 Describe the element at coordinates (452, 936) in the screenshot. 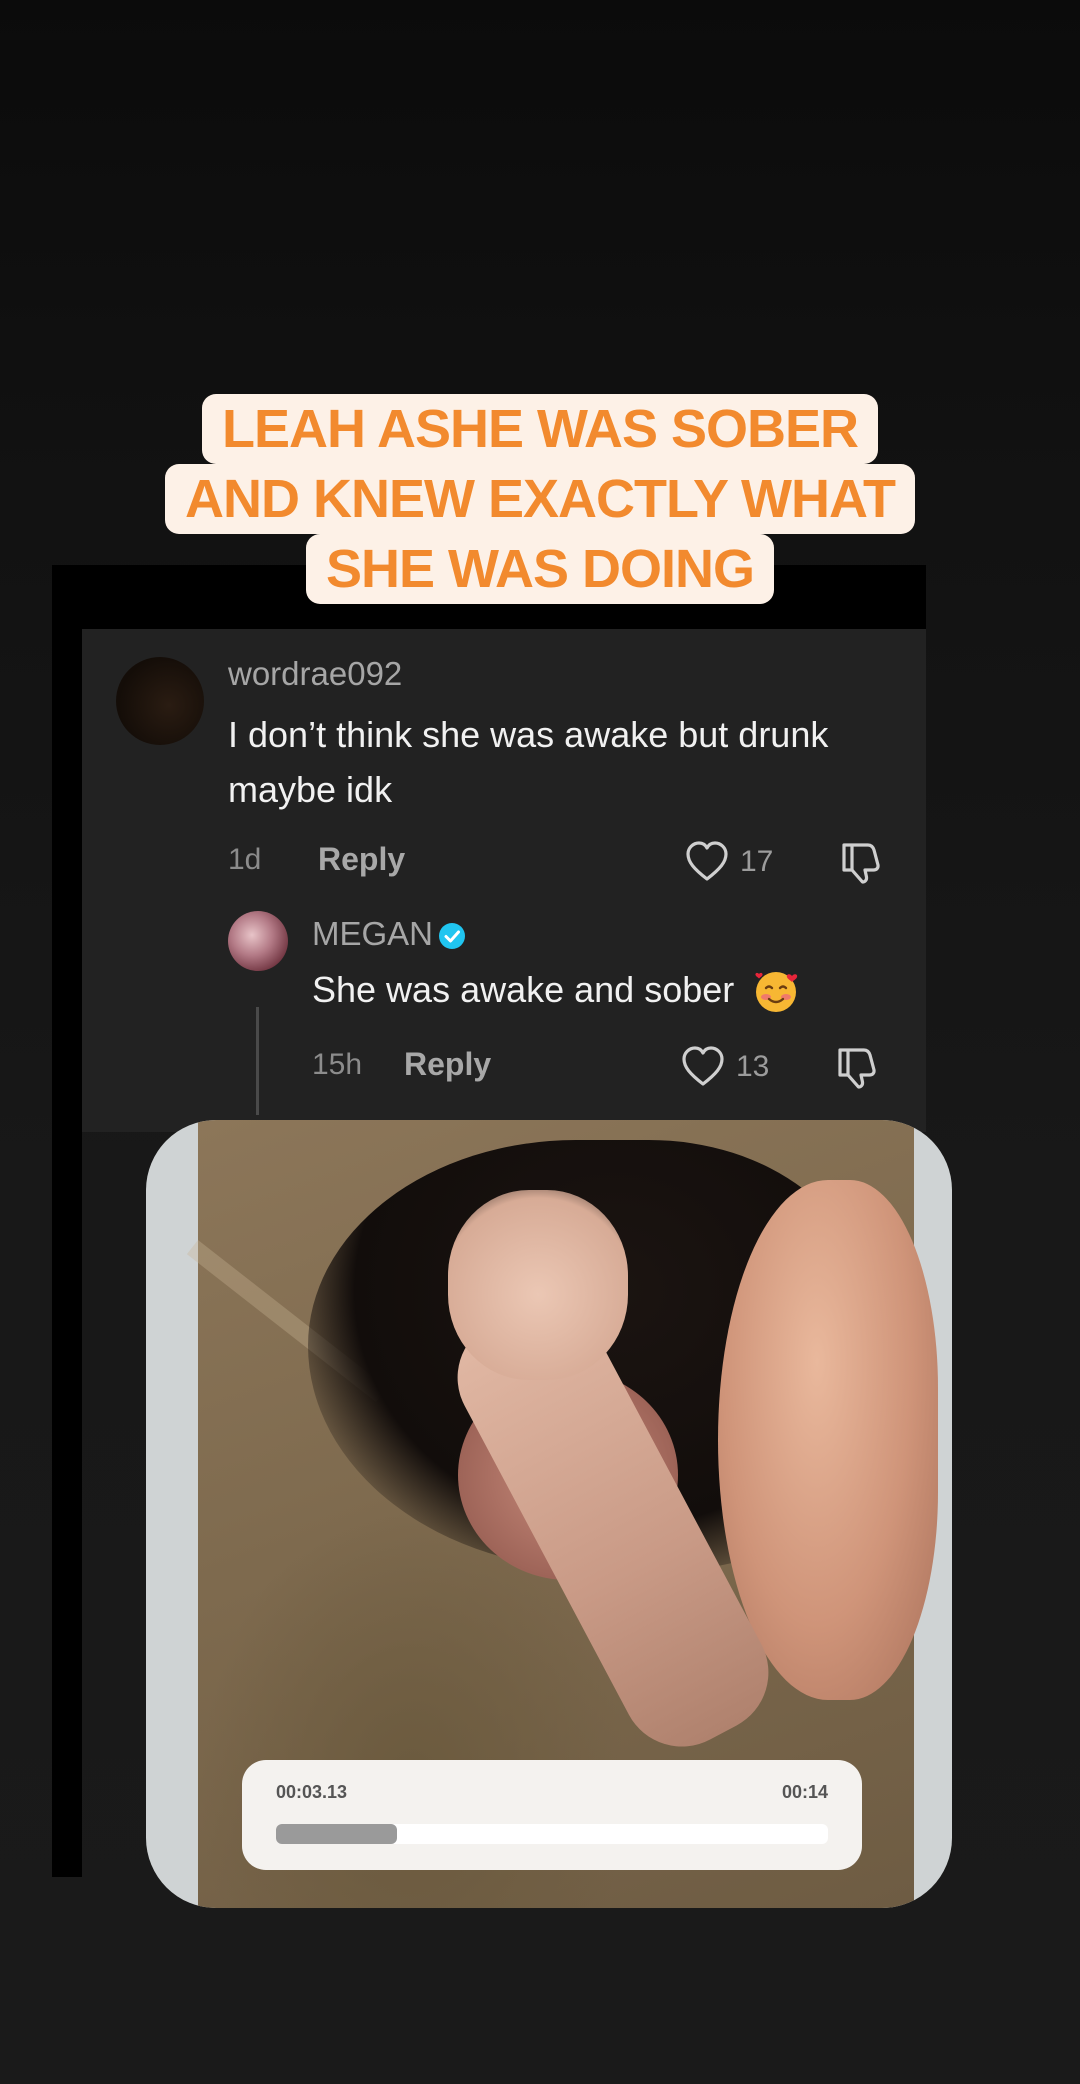

I see `verified-badge-icon` at that location.